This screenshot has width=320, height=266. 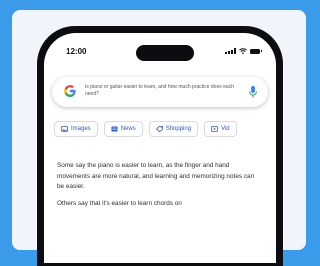 What do you see at coordinates (159, 129) in the screenshot?
I see `shopping-tag-icon` at bounding box center [159, 129].